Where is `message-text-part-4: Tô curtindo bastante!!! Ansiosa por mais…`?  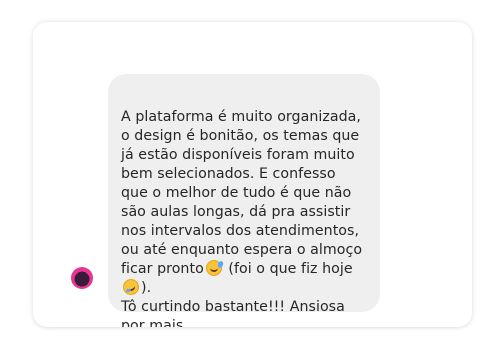 message-text-part-4: Tô curtindo bastante!!! Ansiosa por mais… is located at coordinates (233, 313).